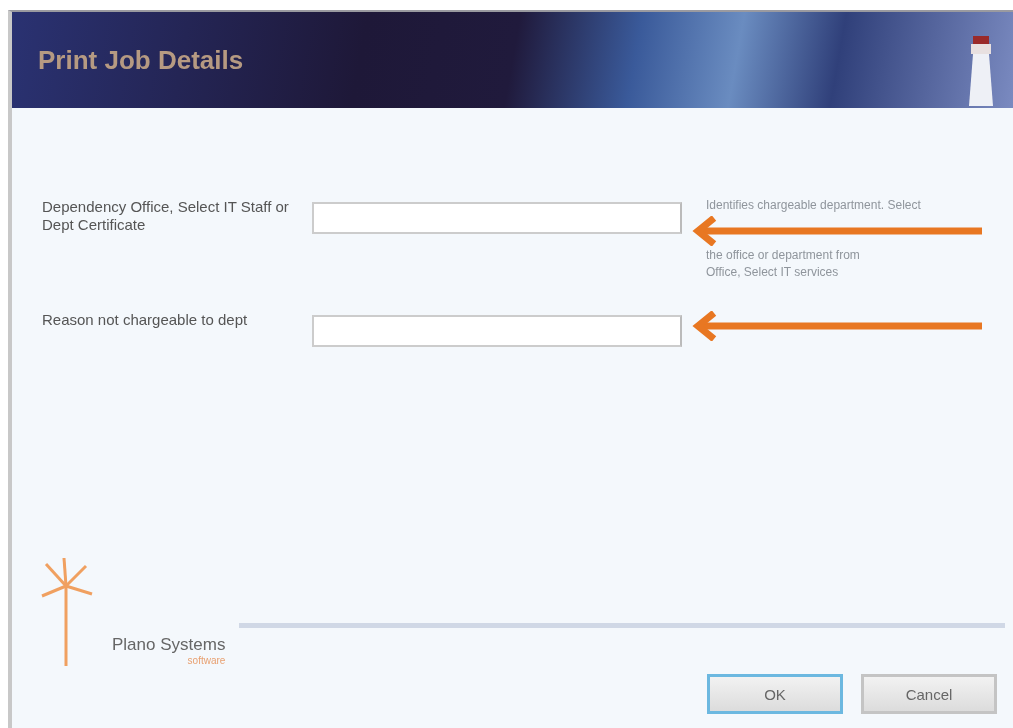 This screenshot has width=1013, height=728. What do you see at coordinates (166, 216) in the screenshot?
I see `field-label: Dependency Office, Select IT Staff or Dept Certificate` at bounding box center [166, 216].